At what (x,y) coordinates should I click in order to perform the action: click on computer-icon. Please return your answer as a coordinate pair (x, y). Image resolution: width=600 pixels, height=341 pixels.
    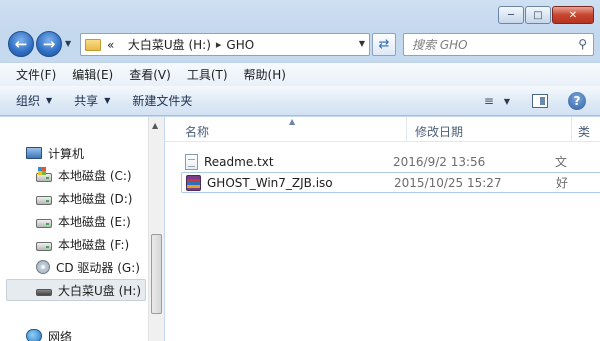
    Looking at the image, I should click on (34, 153).